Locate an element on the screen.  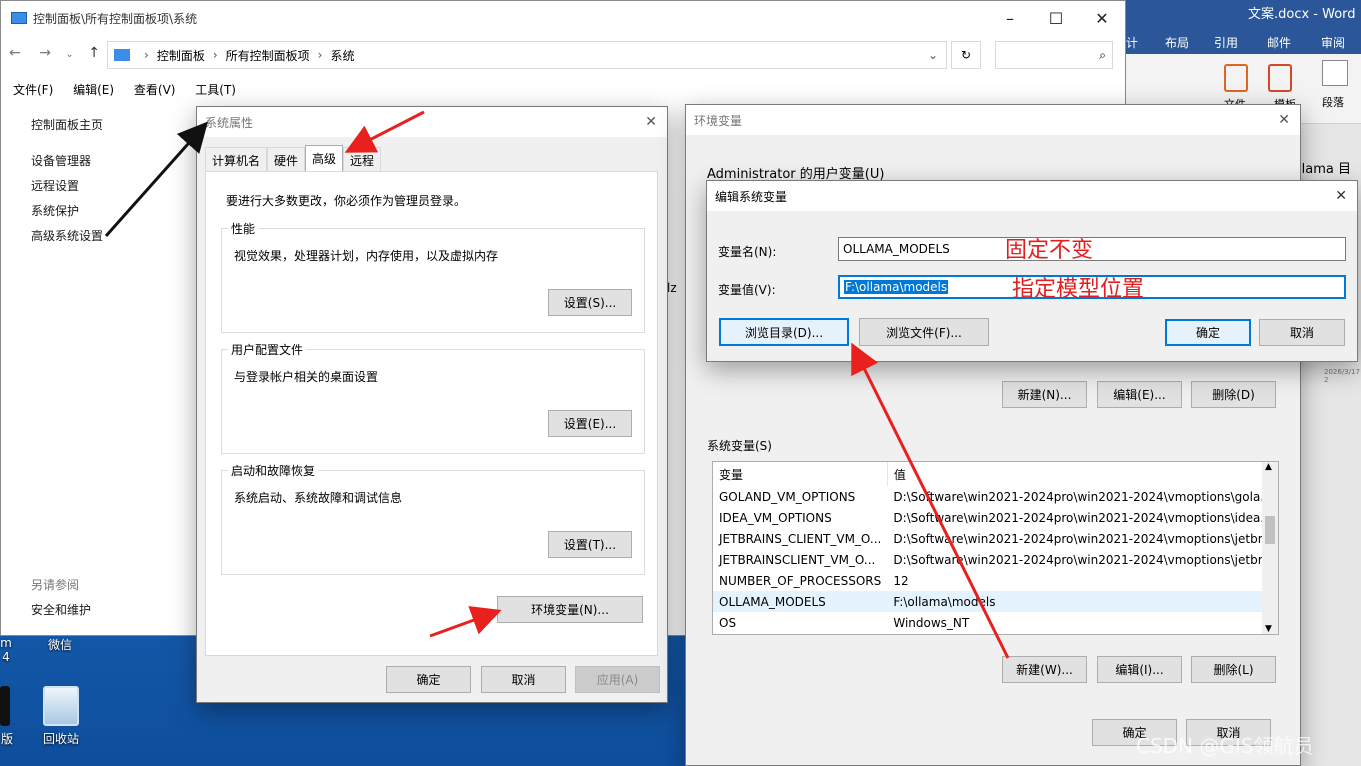
arrow-to-advanced-tab is located at coordinates (384, 131).